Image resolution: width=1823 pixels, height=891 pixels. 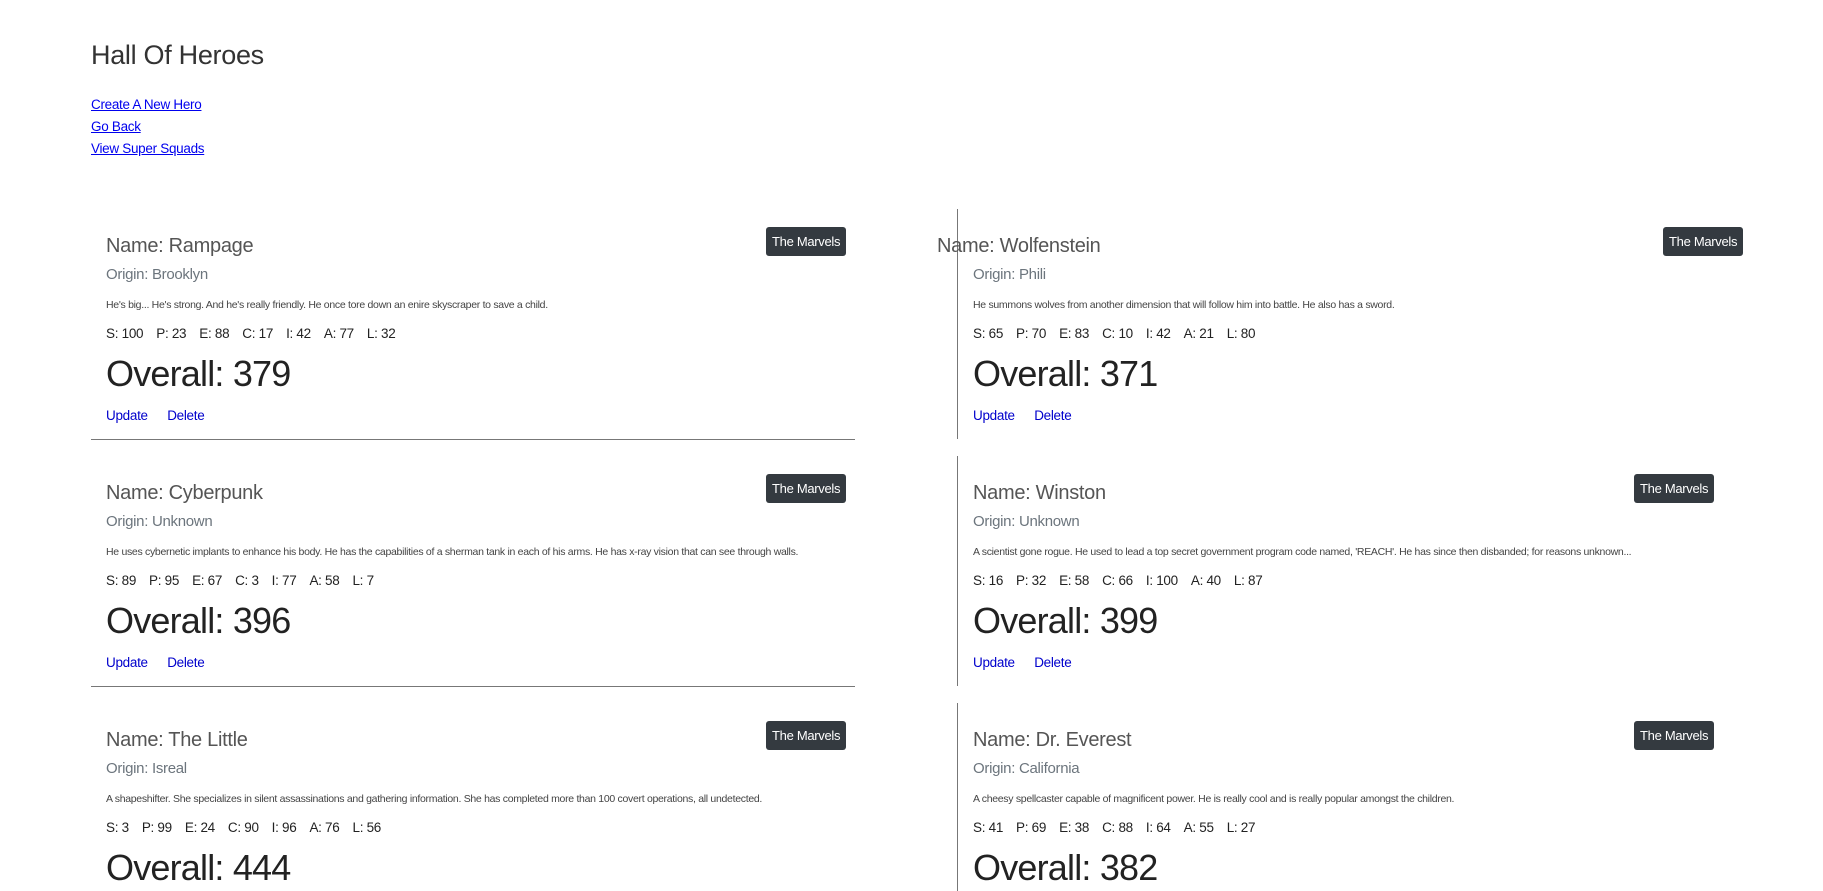 What do you see at coordinates (156, 827) in the screenshot?
I see `stat-perception: P: 99` at bounding box center [156, 827].